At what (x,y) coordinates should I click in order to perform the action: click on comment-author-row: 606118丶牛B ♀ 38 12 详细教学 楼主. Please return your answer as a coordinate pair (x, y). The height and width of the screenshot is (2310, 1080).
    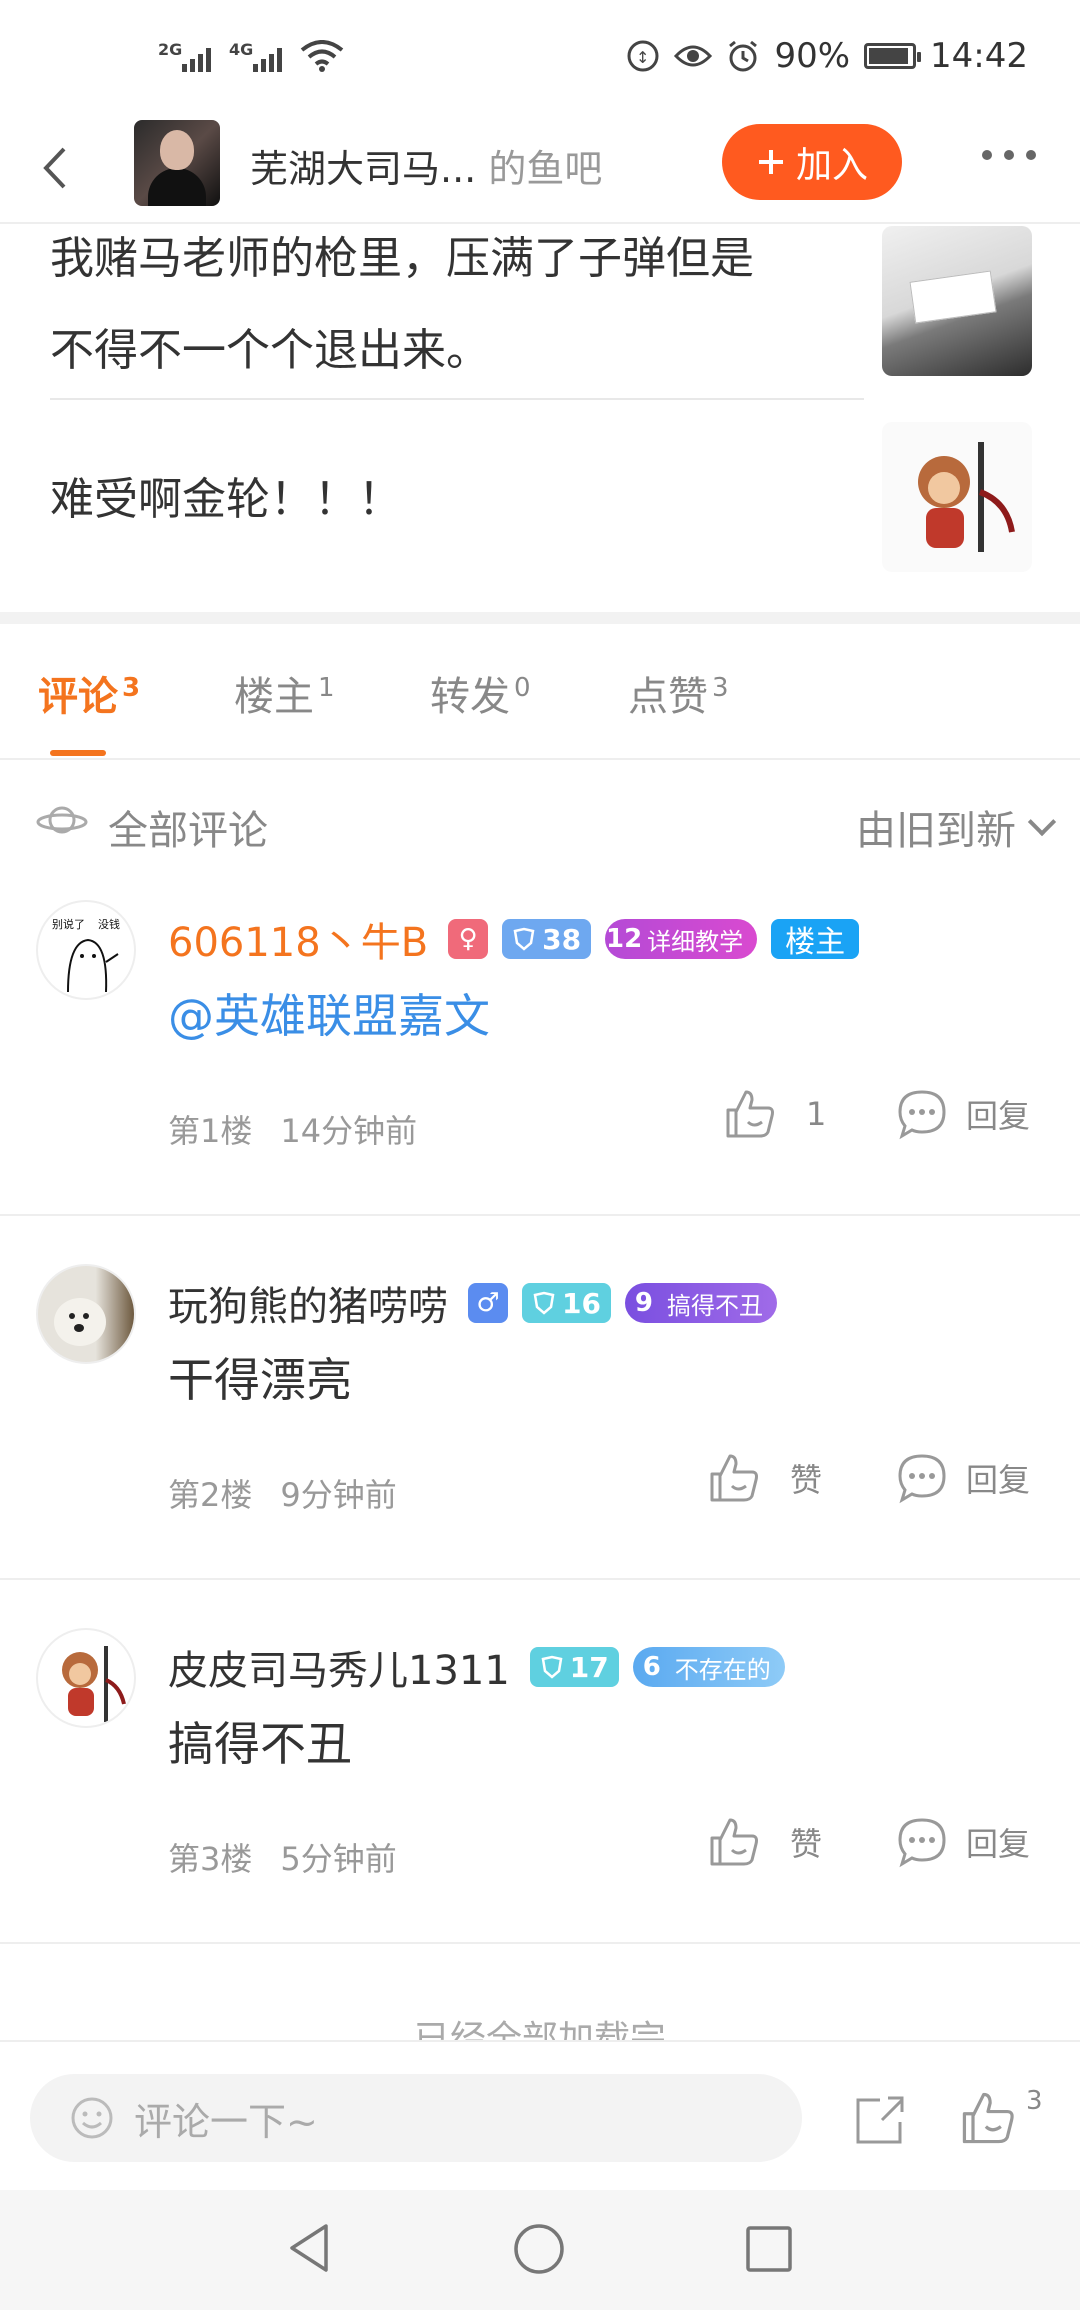
    Looking at the image, I should click on (514, 939).